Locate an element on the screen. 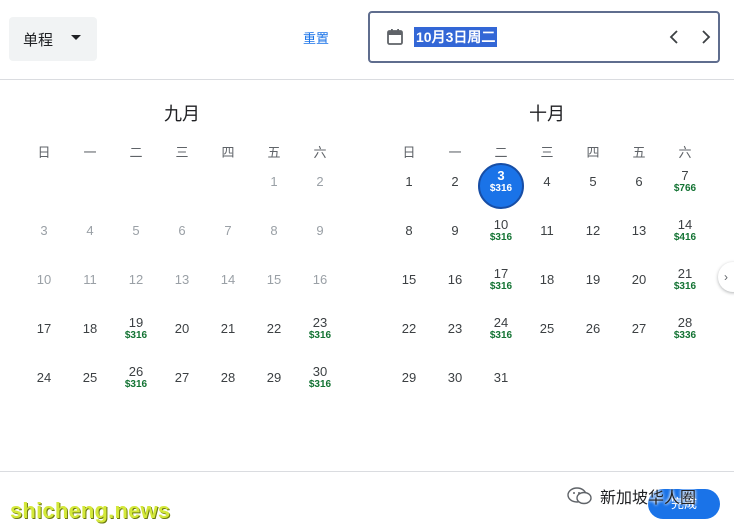  day-cell: 4 is located at coordinates (547, 186).